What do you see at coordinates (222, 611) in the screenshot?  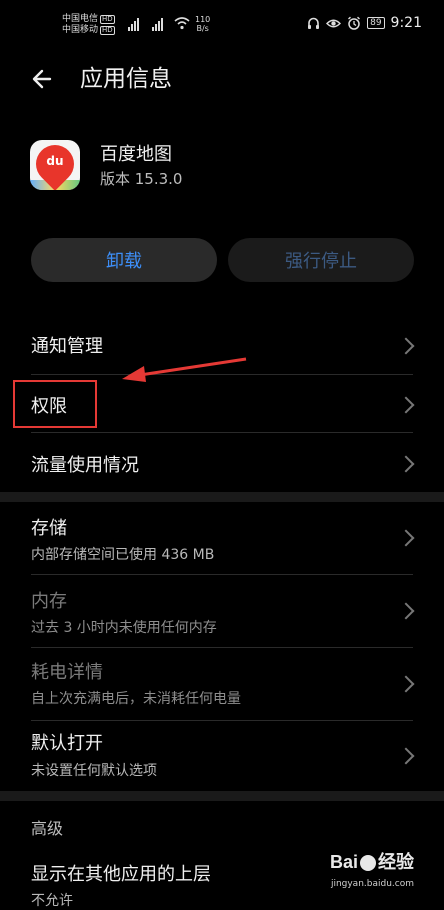 I see `memory-row: 内存 过去 3 小时内未使用任何内存` at bounding box center [222, 611].